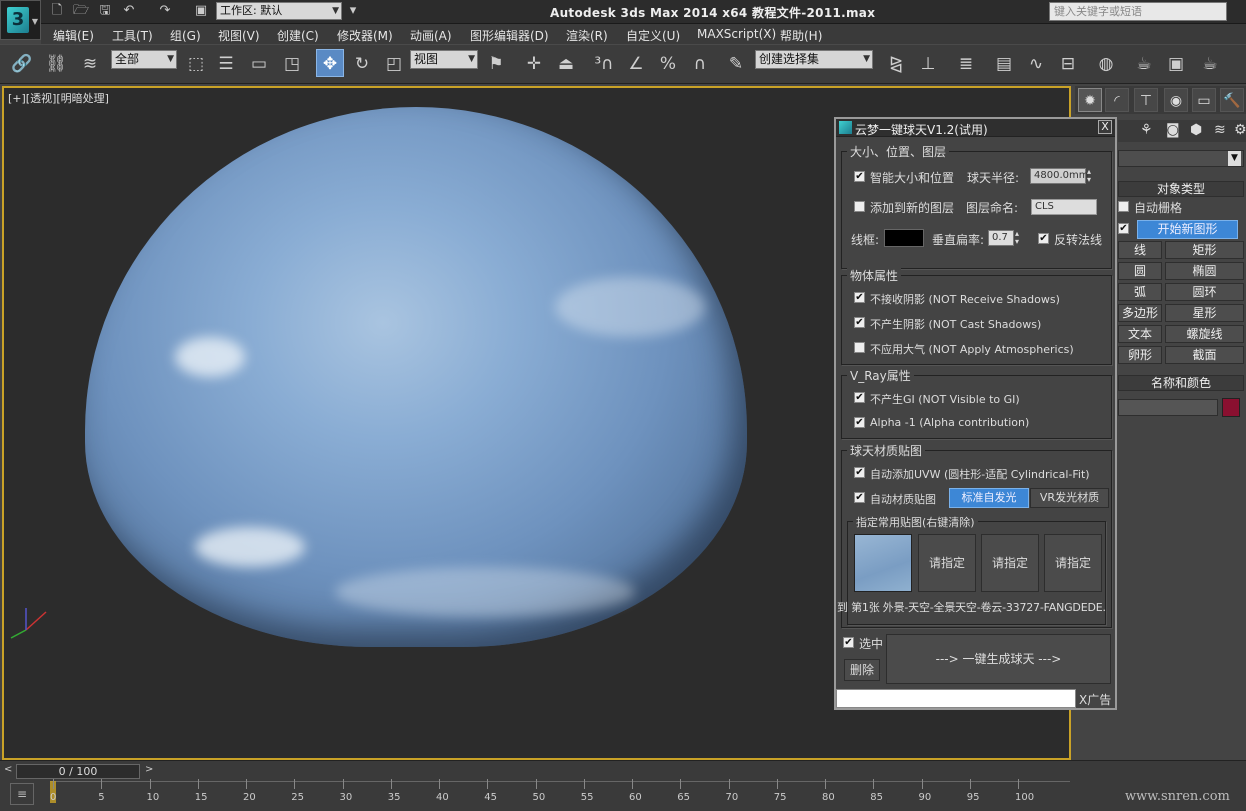 The width and height of the screenshot is (1246, 811). I want to click on menu-graph-editors: 图形编辑器(D), so click(509, 35).